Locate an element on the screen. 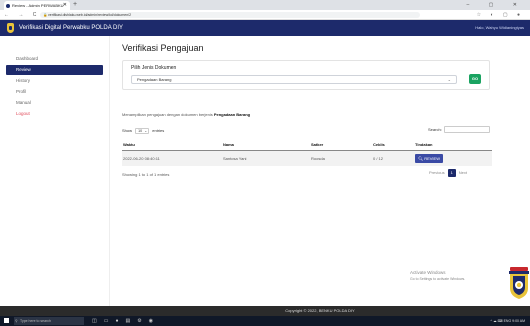 Image resolution: width=530 pixels, height=326 pixels. taskbar-app-icons: ◫▭●▤⚙◉ is located at coordinates (126, 321).